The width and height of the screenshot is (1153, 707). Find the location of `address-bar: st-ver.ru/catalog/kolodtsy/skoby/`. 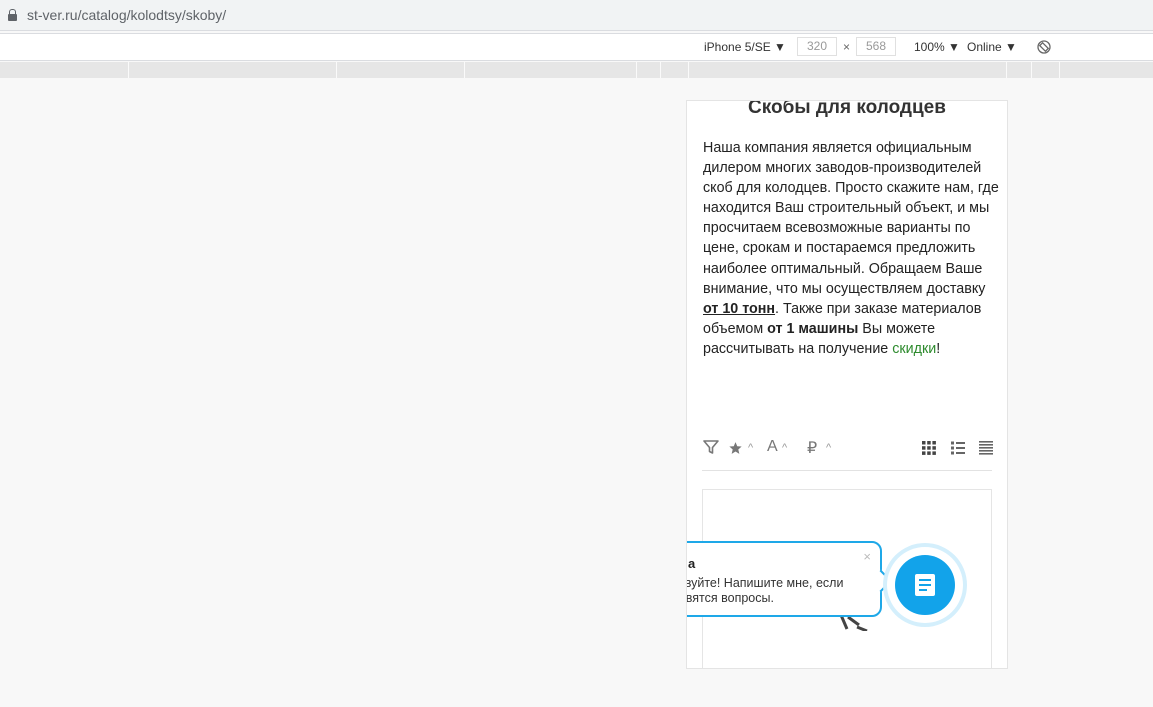

address-bar: st-ver.ru/catalog/kolodtsy/skoby/ is located at coordinates (576, 15).